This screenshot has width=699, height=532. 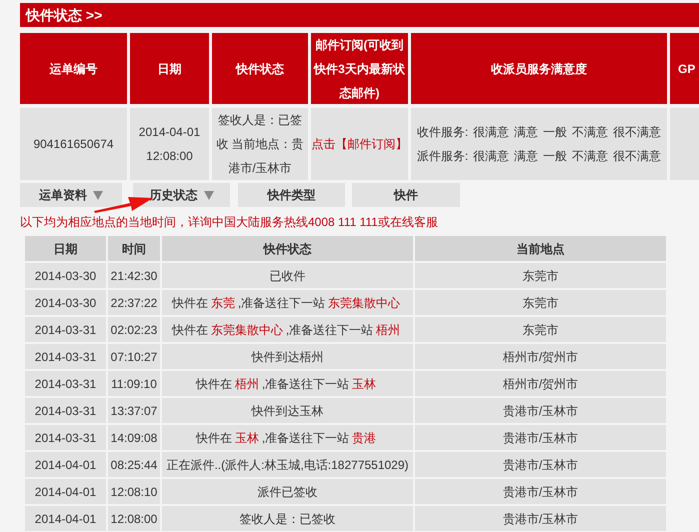 I want to click on table-cell: 快件在 东莞 ,准备送往下一站 东莞集散中心, so click(x=287, y=302).